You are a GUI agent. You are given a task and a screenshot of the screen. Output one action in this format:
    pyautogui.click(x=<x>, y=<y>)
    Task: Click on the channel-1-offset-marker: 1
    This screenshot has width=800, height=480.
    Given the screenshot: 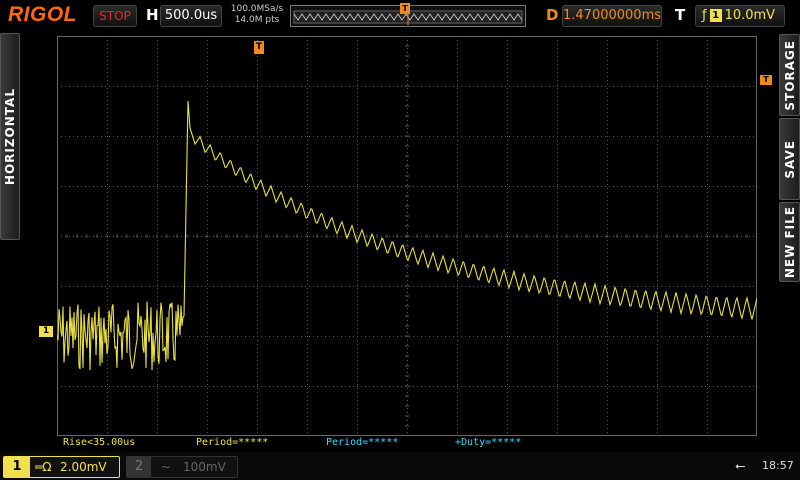 What is the action you would take?
    pyautogui.click(x=46, y=331)
    